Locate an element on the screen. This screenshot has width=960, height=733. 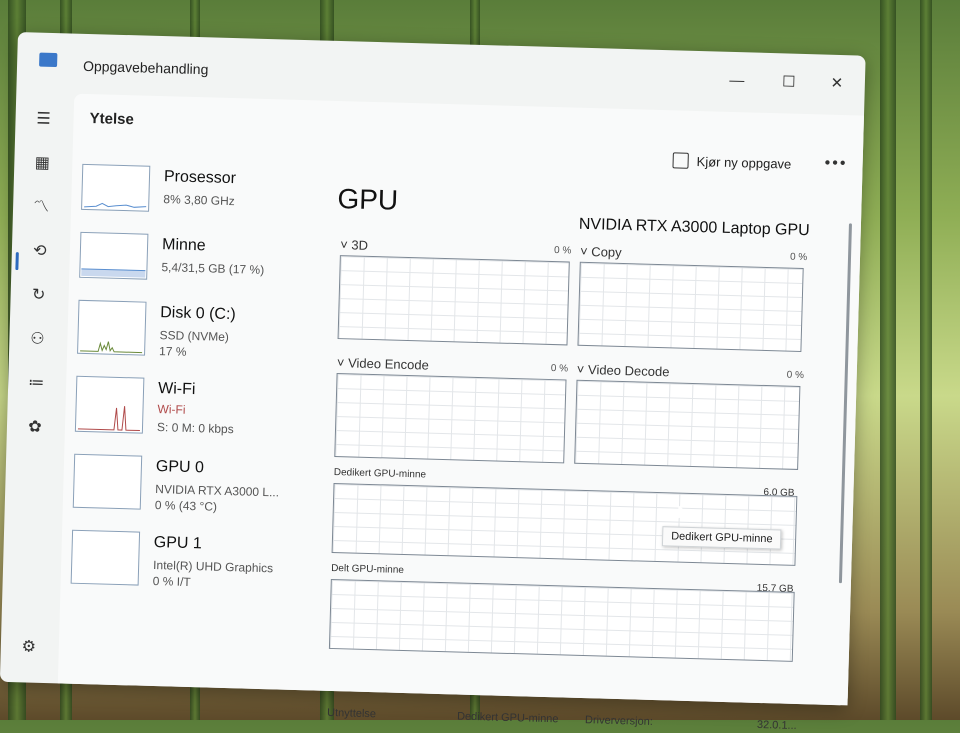
processes-icon: ▦ is located at coordinates (42, 163).